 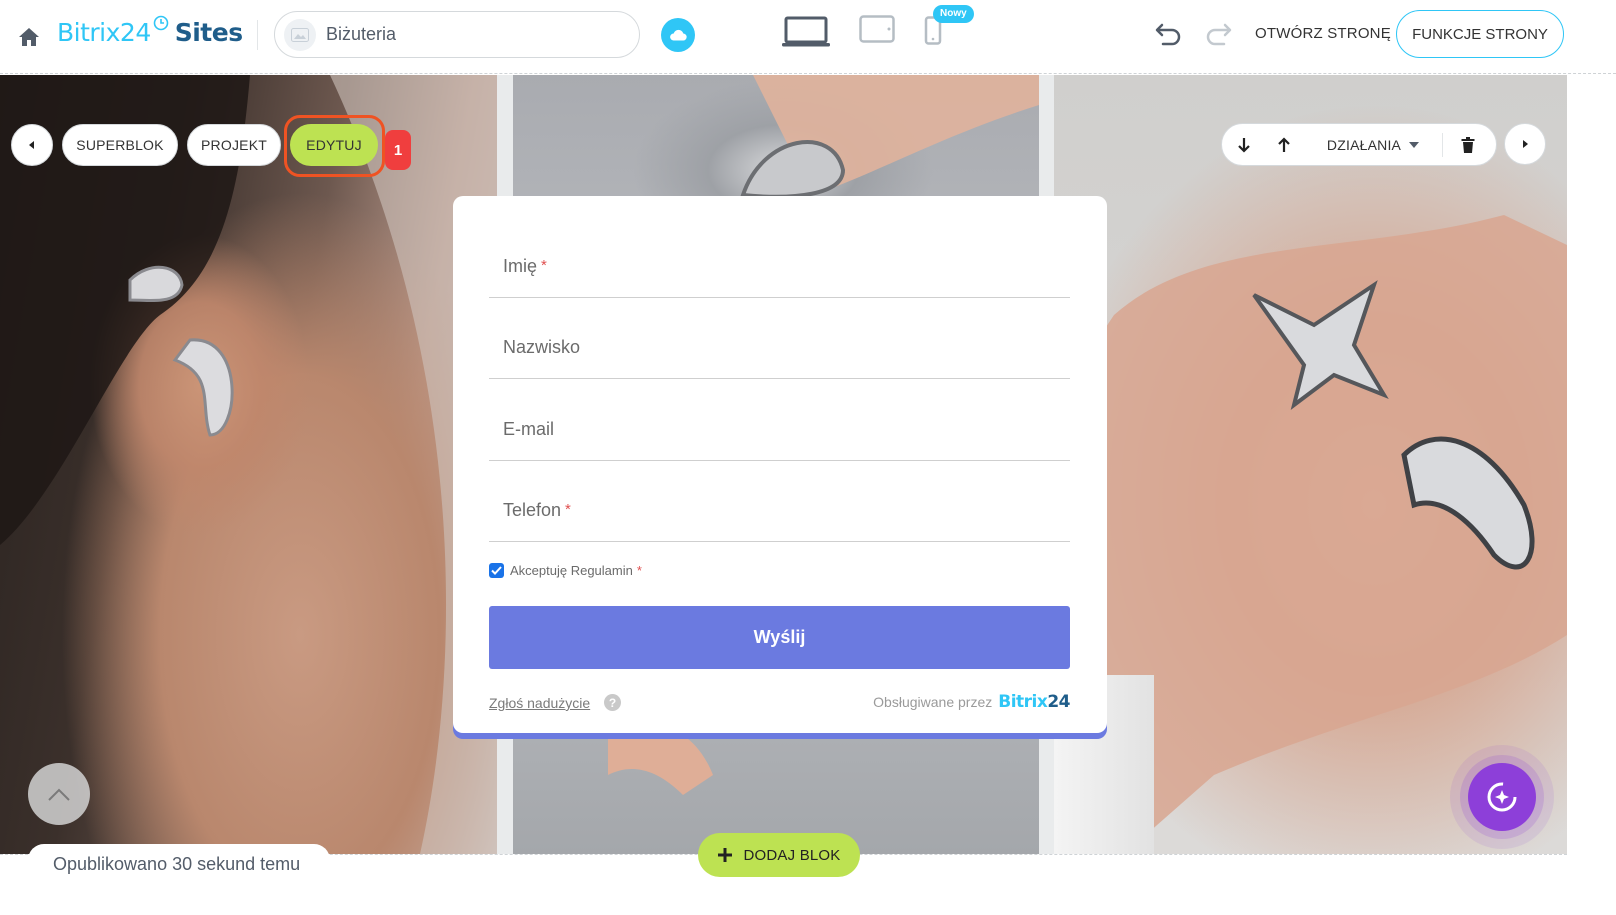 I want to click on redo-button, so click(x=1218, y=36).